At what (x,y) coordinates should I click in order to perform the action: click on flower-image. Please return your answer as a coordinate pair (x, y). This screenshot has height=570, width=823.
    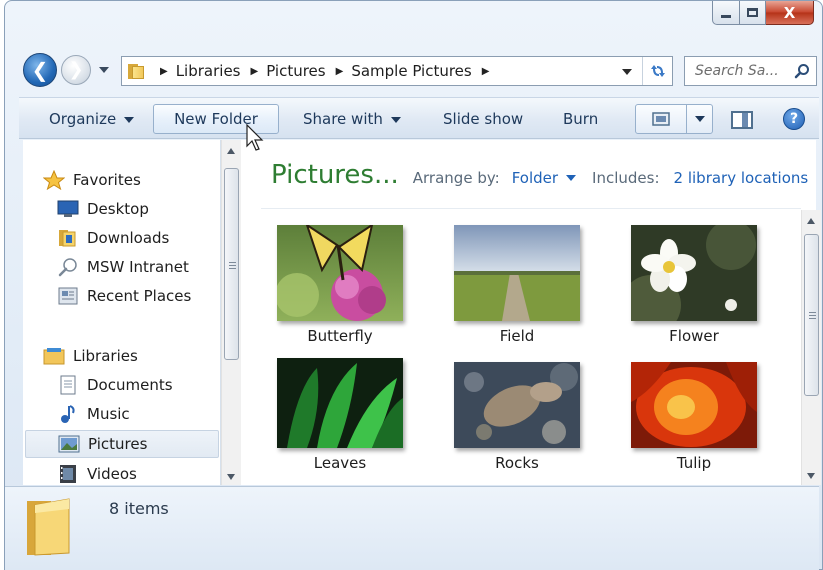
    Looking at the image, I should click on (694, 273).